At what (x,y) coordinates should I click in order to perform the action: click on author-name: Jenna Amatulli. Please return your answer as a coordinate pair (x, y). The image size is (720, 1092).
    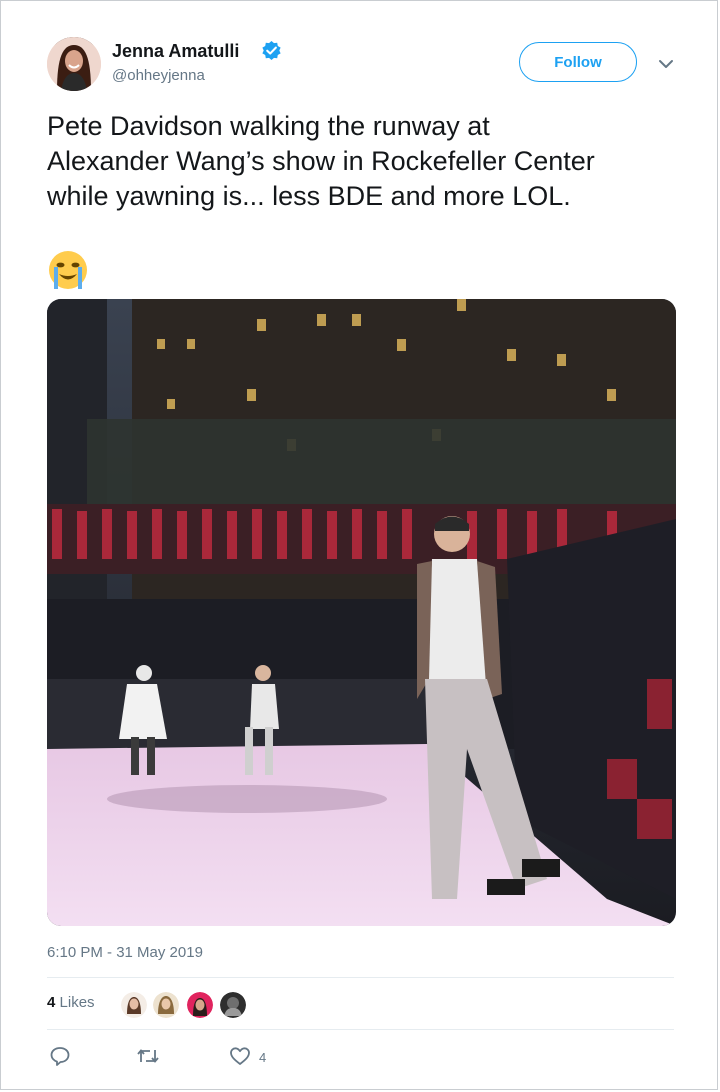
    Looking at the image, I should click on (175, 51).